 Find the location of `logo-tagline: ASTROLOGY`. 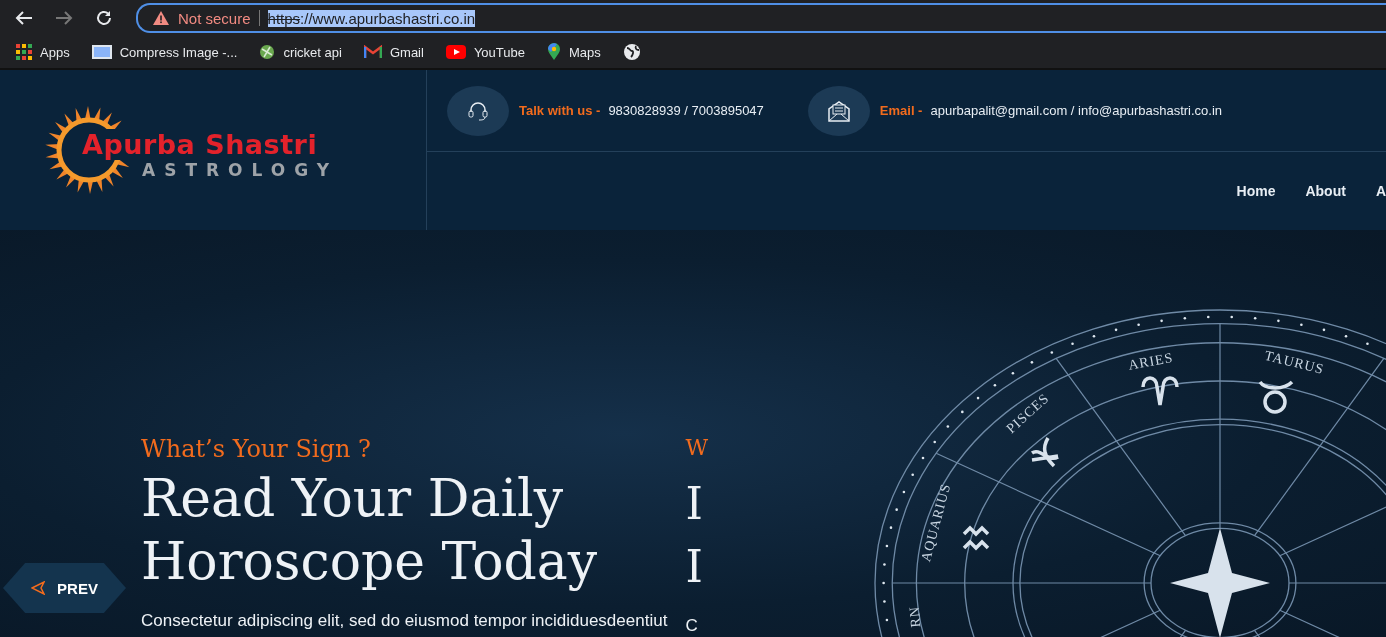

logo-tagline: ASTROLOGY is located at coordinates (240, 170).